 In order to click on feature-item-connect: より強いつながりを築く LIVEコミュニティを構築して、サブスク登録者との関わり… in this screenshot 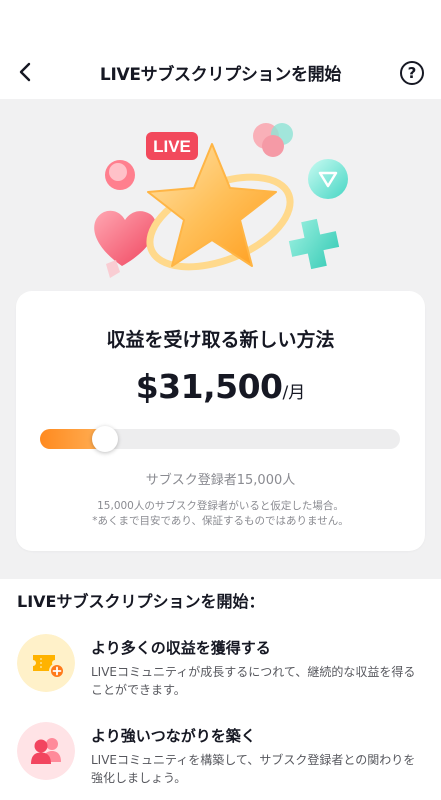, I will do `click(222, 757)`.